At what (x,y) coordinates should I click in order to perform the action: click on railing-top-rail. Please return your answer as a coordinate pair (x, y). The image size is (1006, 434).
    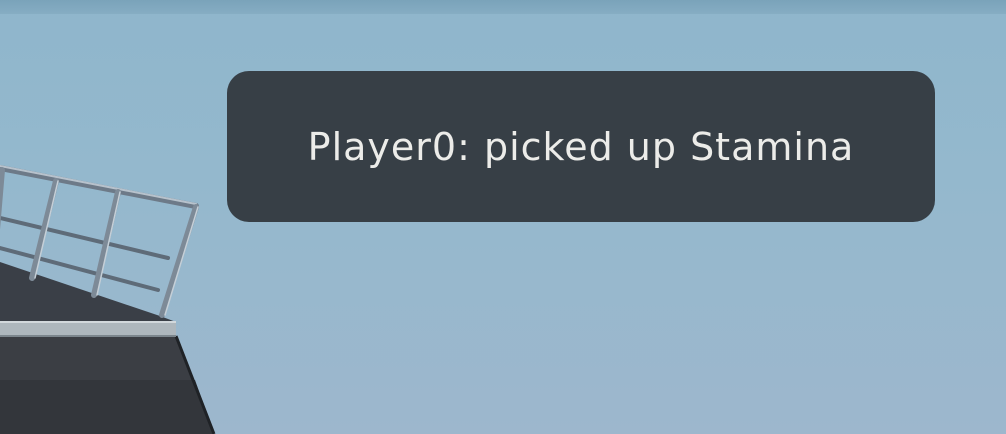
    Looking at the image, I should click on (99, 187).